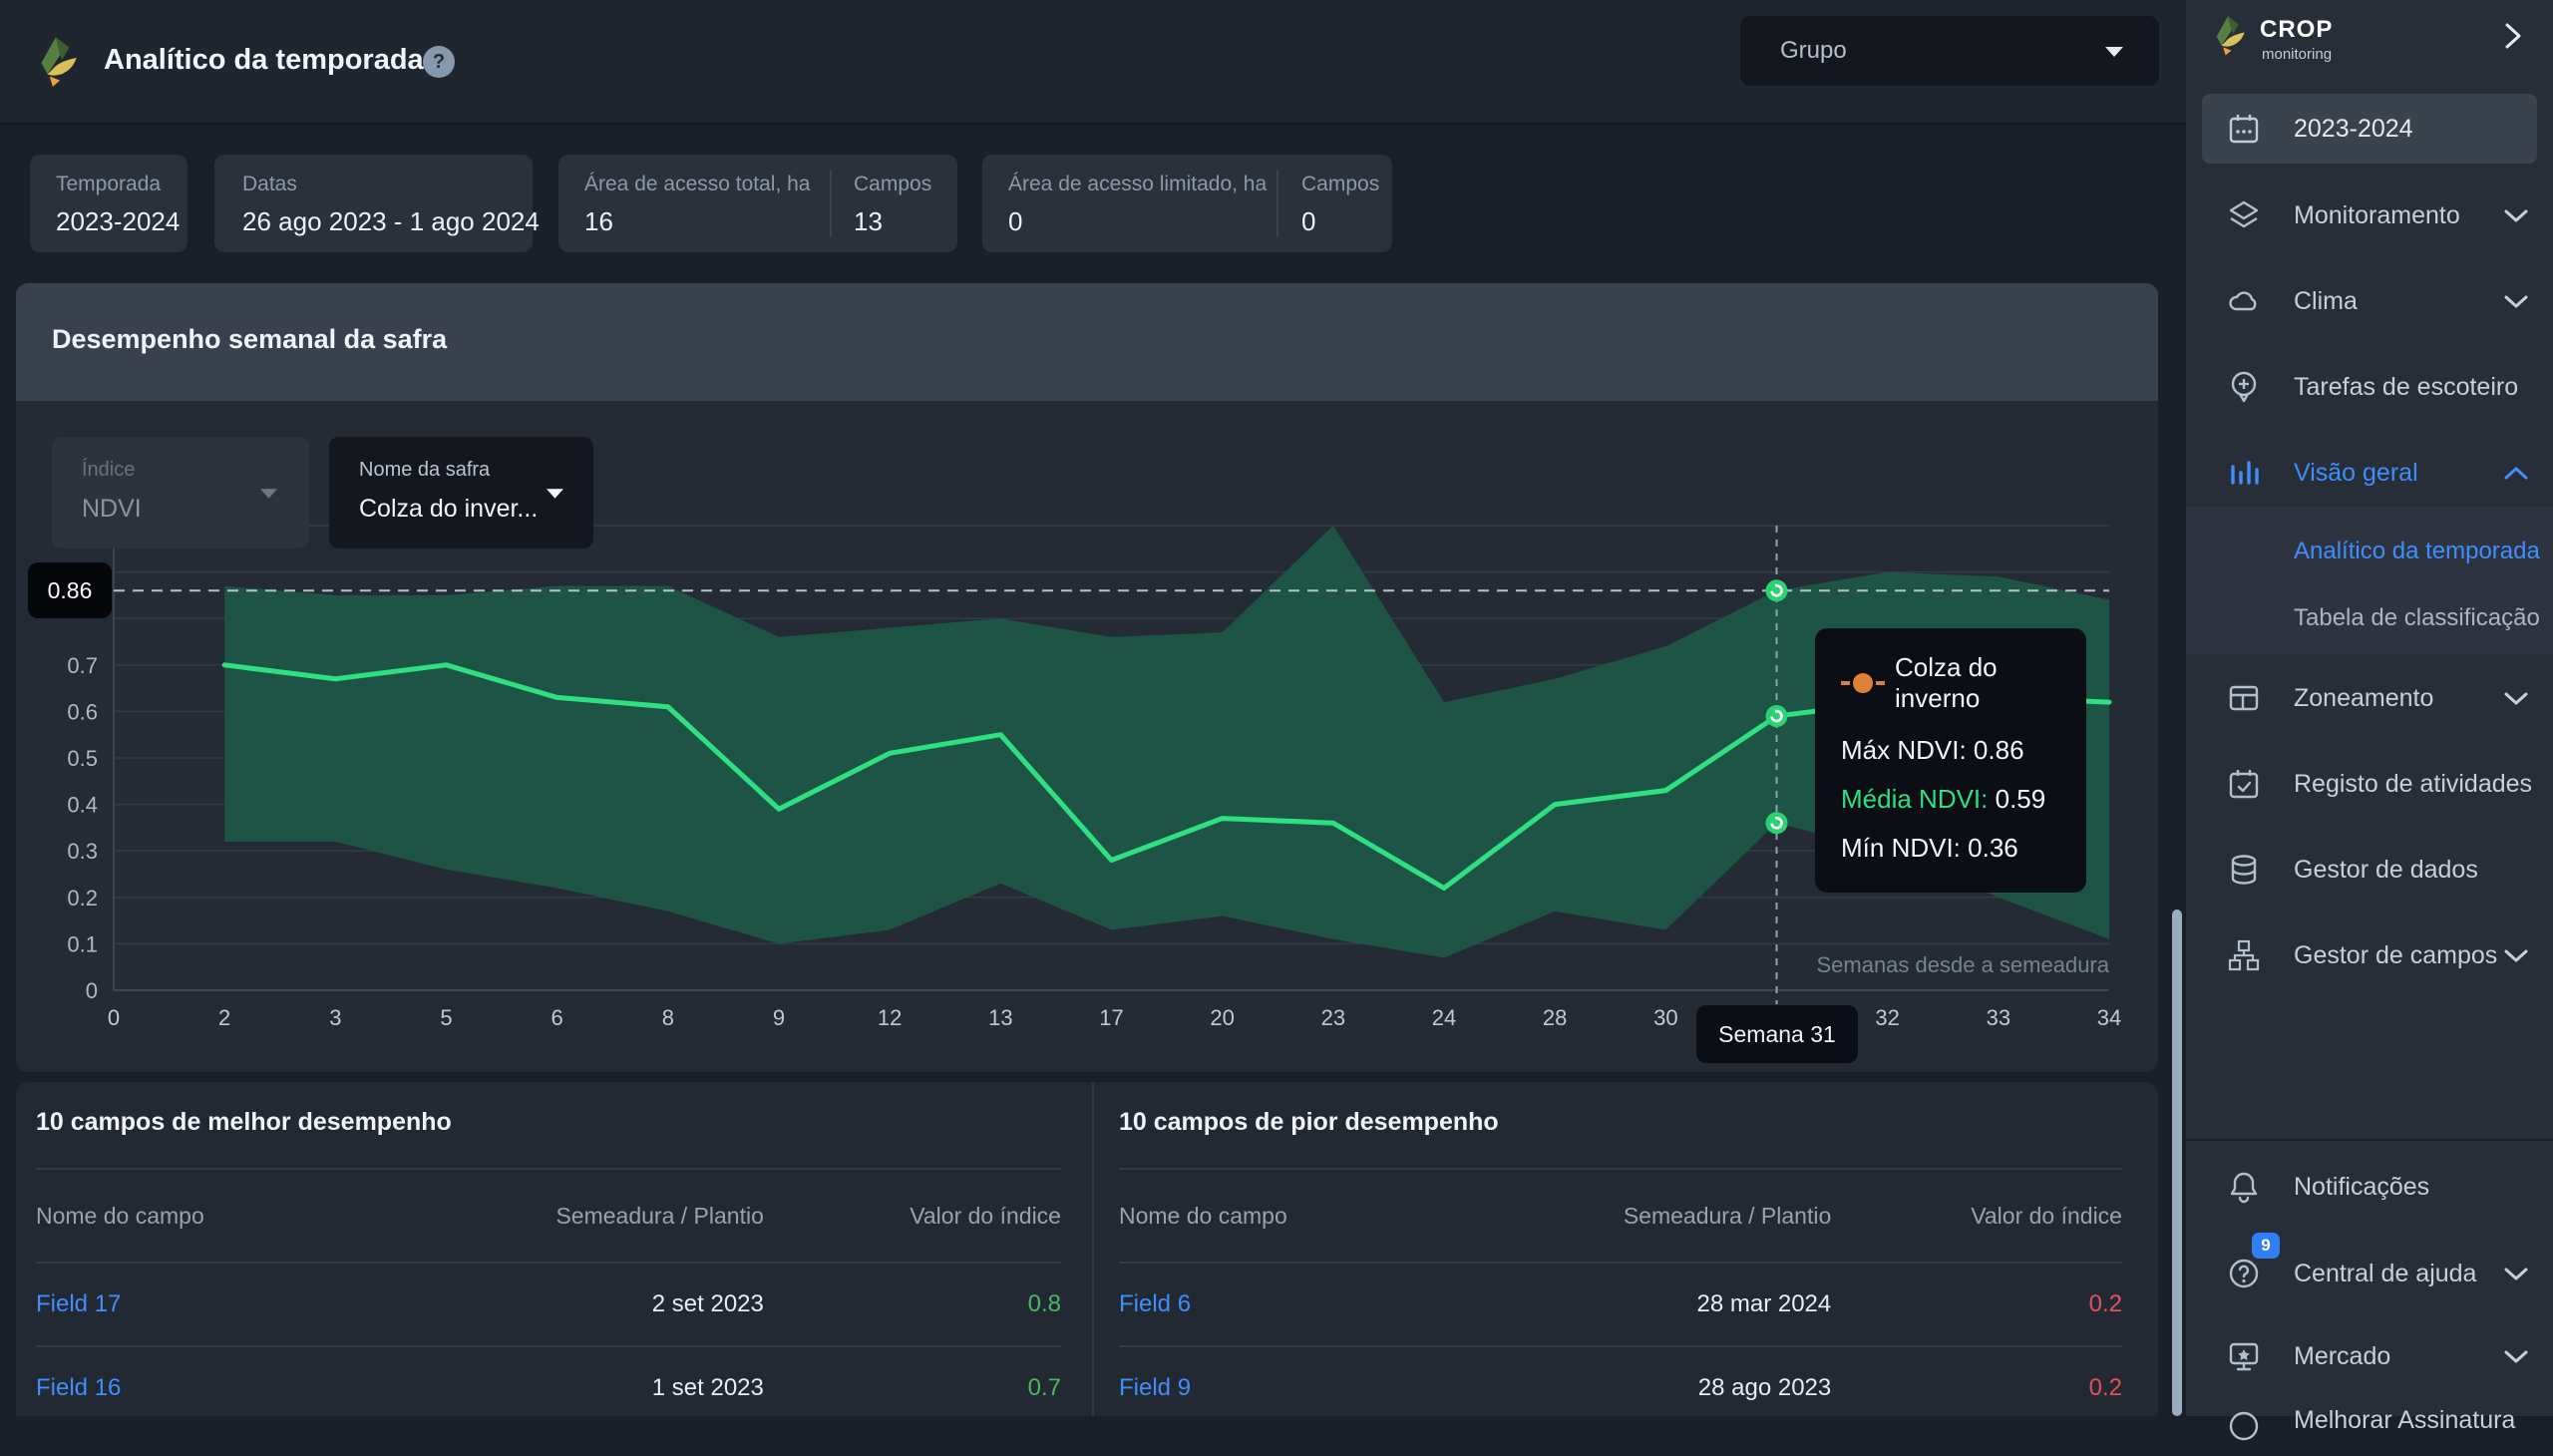  I want to click on stat-label: Datas, so click(270, 184).